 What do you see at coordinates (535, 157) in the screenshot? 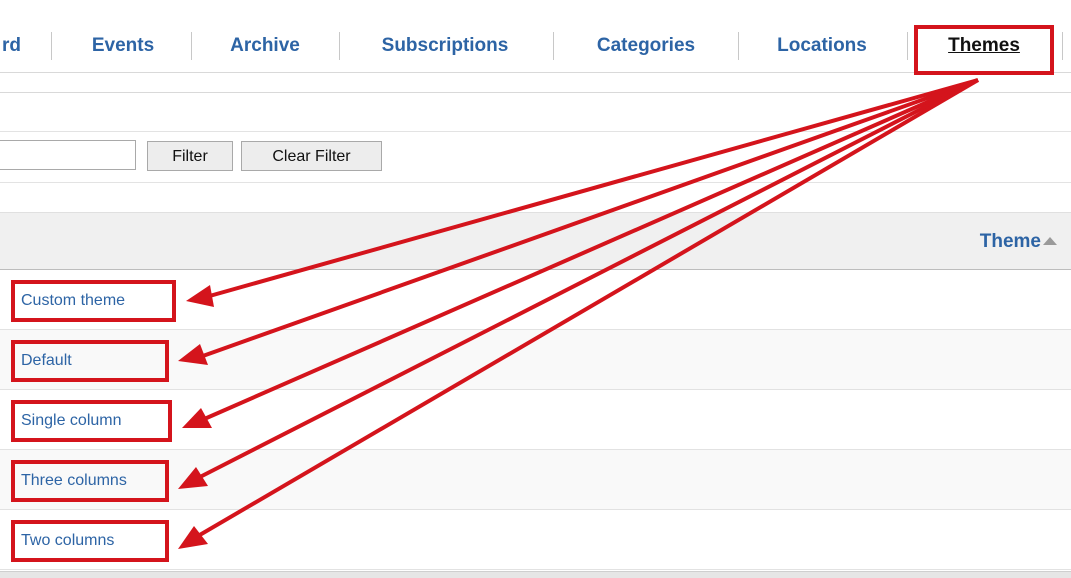
I see `filter-bar: Filter Clear Filter` at bounding box center [535, 157].